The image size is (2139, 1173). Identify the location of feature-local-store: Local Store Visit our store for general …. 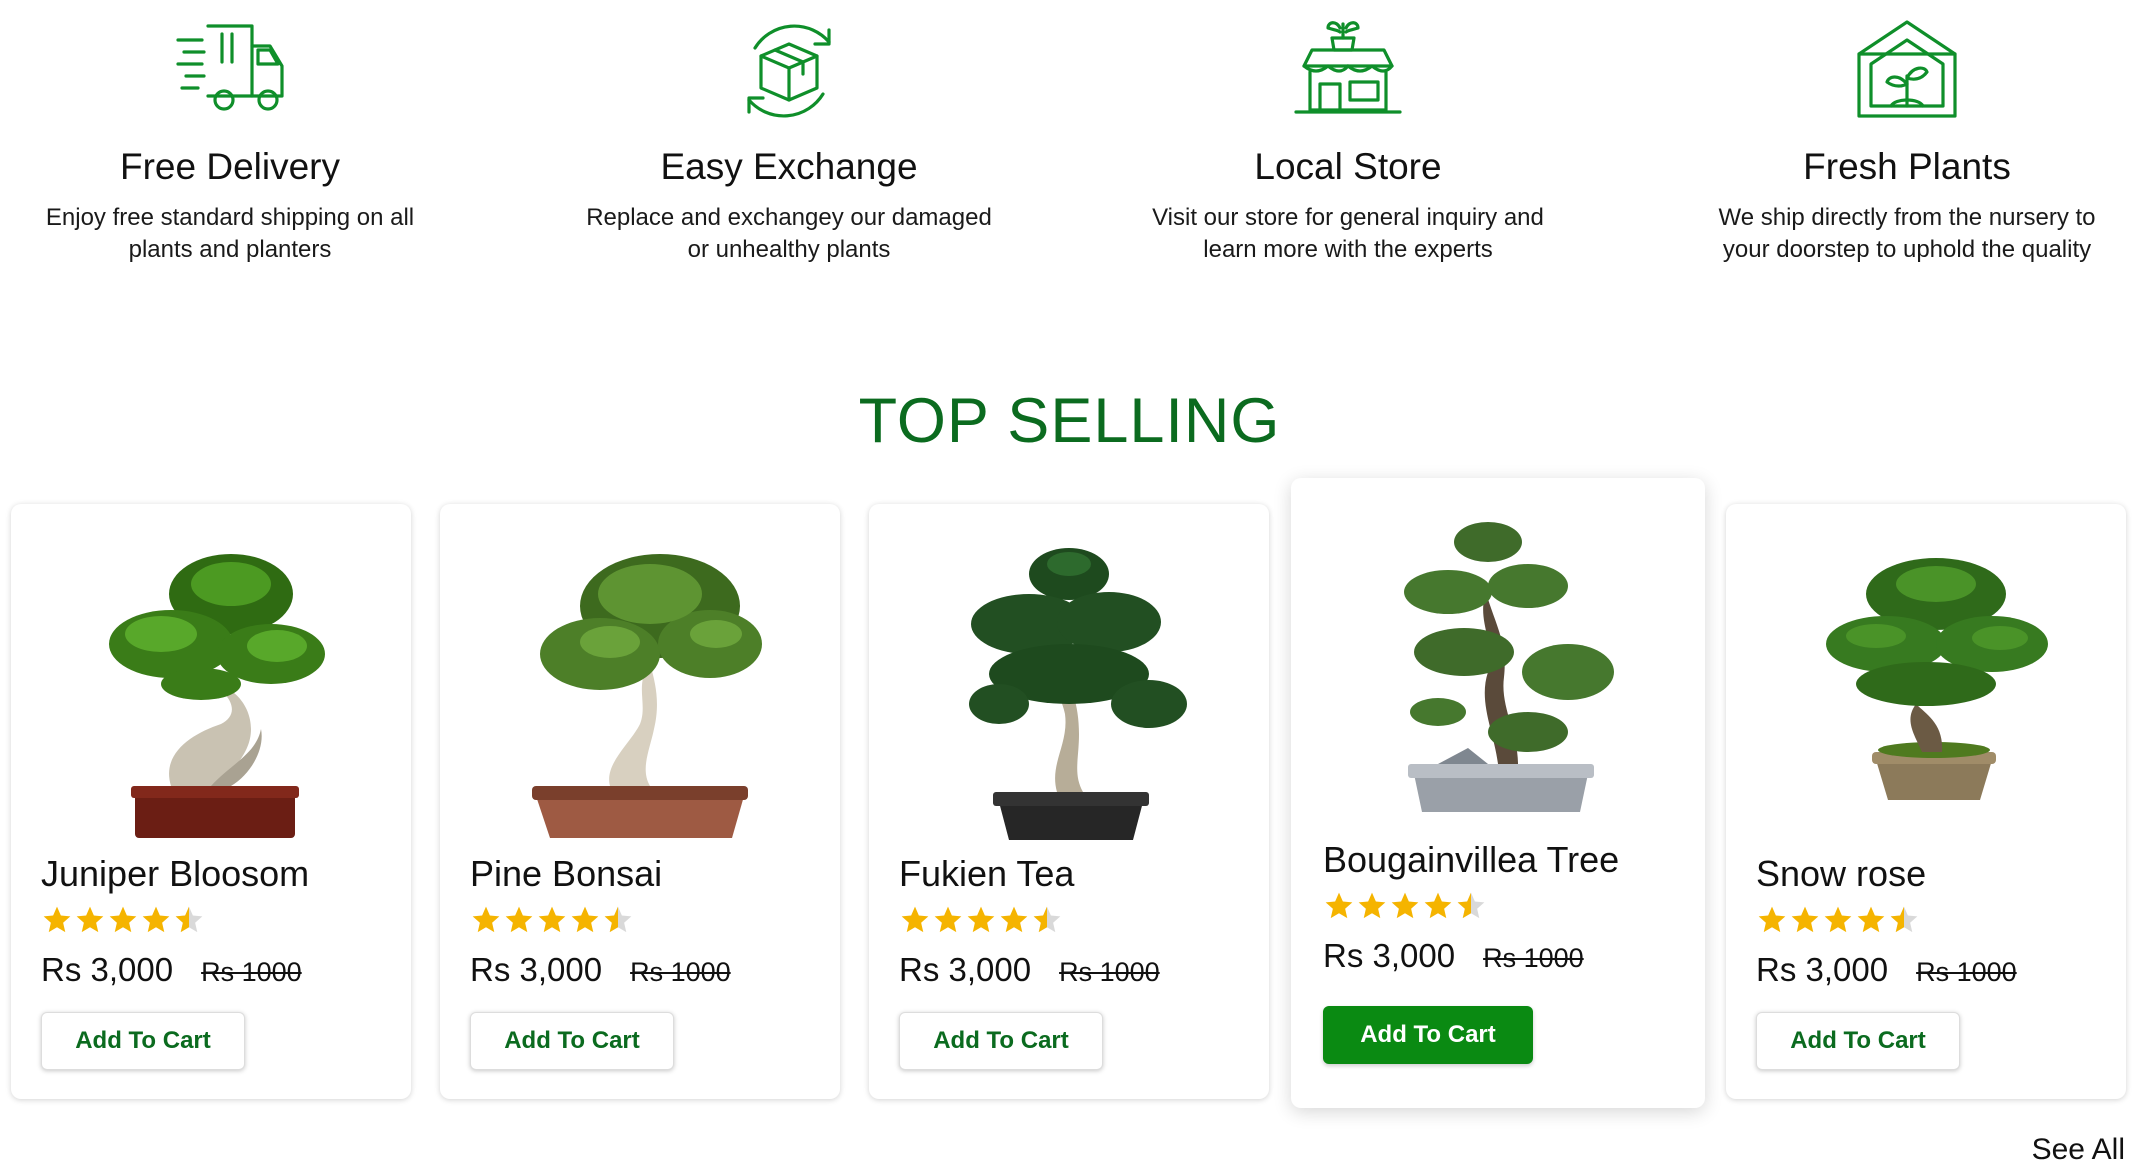
(1348, 142).